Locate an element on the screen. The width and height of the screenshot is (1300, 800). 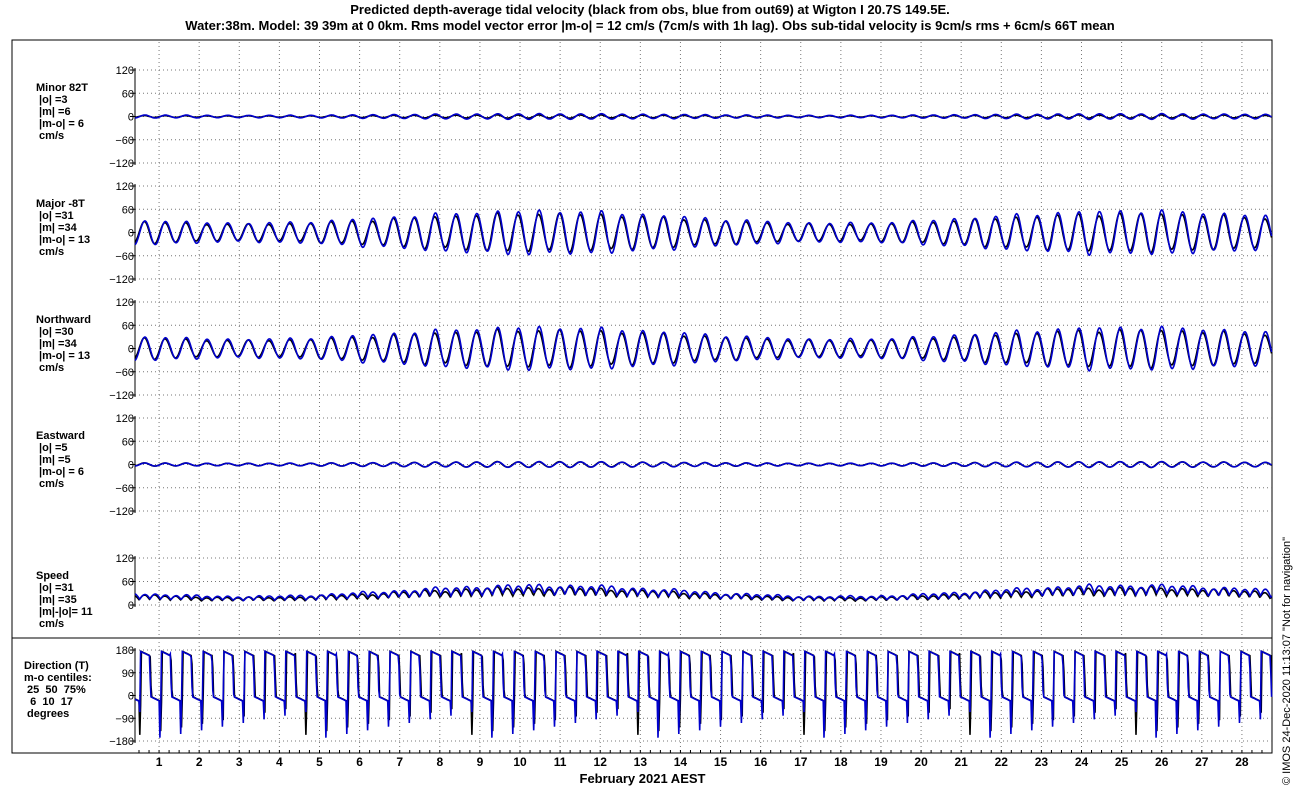
day-tick-label: 23 is located at coordinates (1042, 762).